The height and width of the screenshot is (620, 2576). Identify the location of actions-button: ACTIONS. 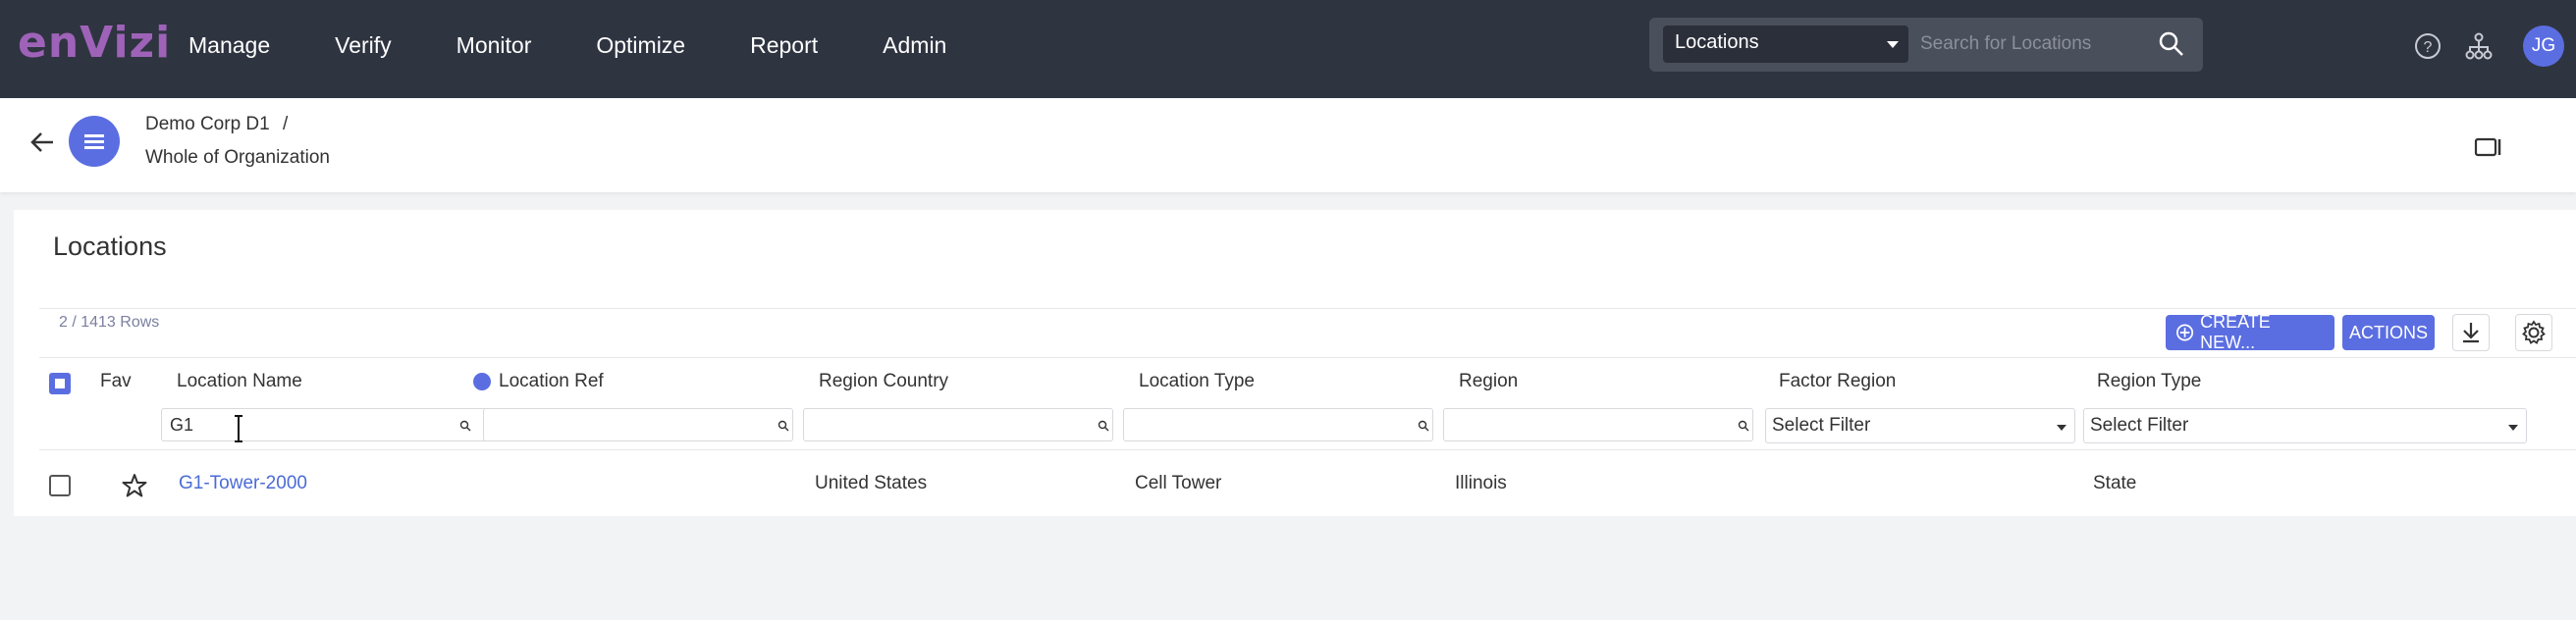
(2388, 332).